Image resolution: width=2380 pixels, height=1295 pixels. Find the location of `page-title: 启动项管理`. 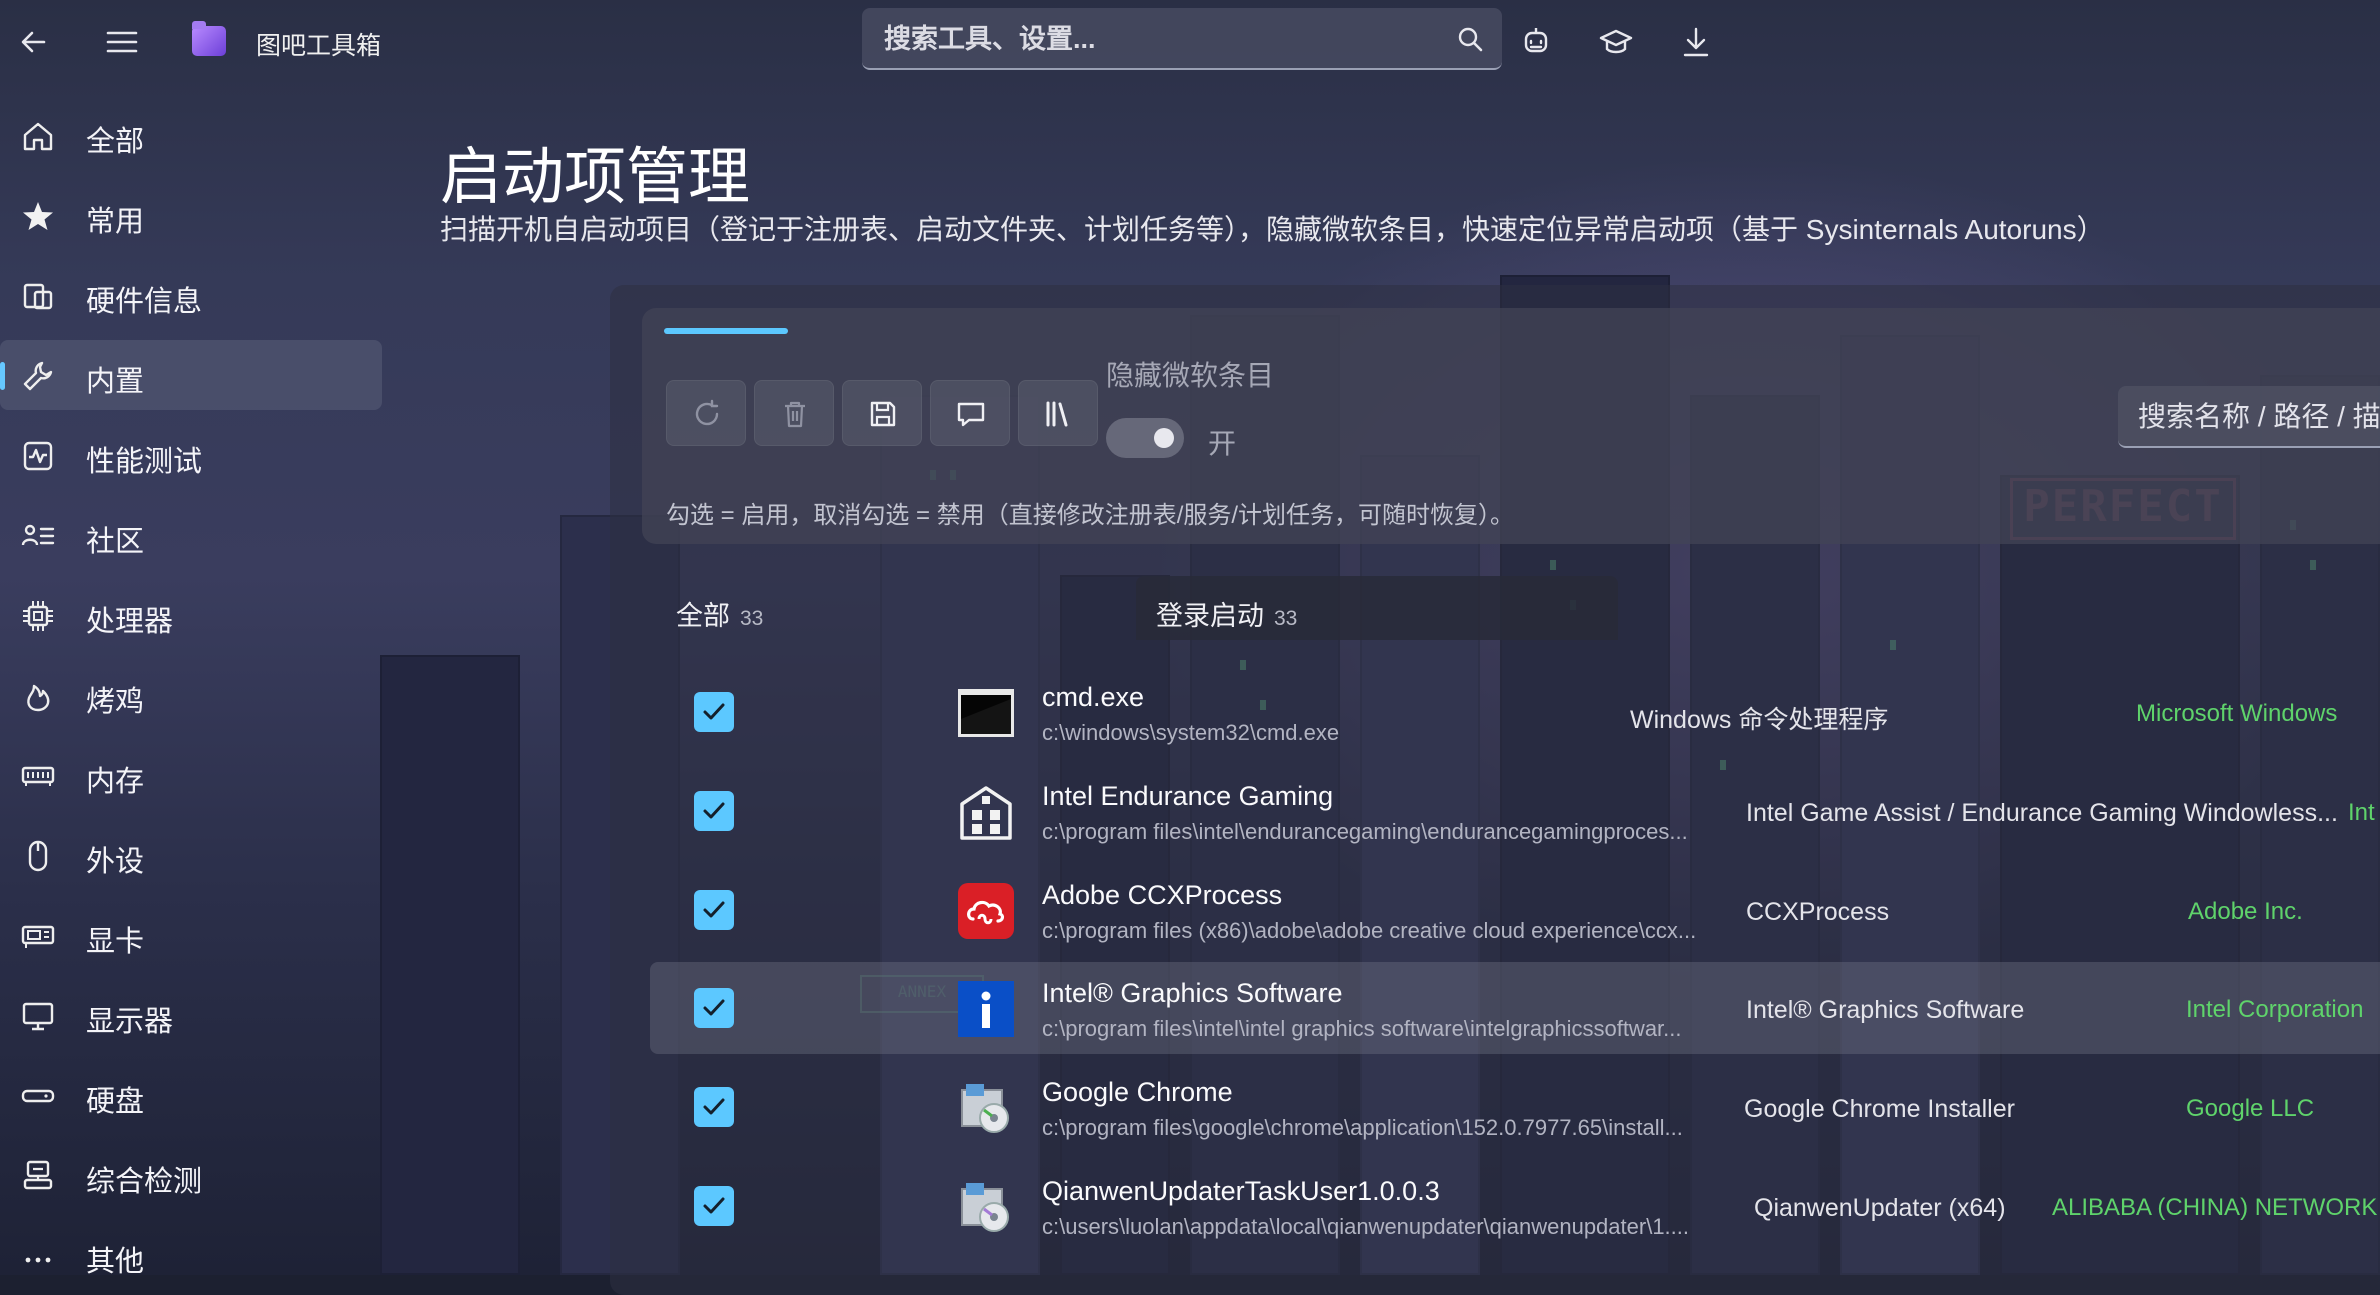

page-title: 启动项管理 is located at coordinates (595, 177).